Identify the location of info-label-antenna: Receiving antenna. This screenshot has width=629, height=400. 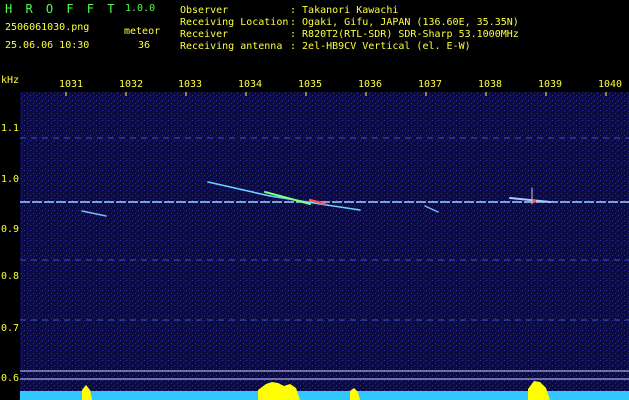
(231, 46).